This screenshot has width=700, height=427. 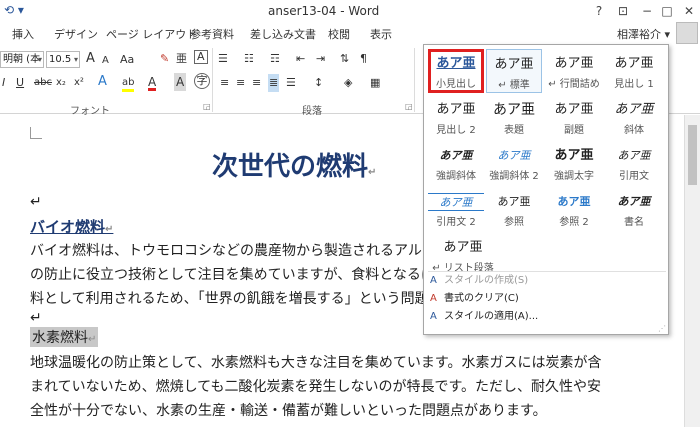 I want to click on distribute-icon: ☰, so click(x=291, y=83).